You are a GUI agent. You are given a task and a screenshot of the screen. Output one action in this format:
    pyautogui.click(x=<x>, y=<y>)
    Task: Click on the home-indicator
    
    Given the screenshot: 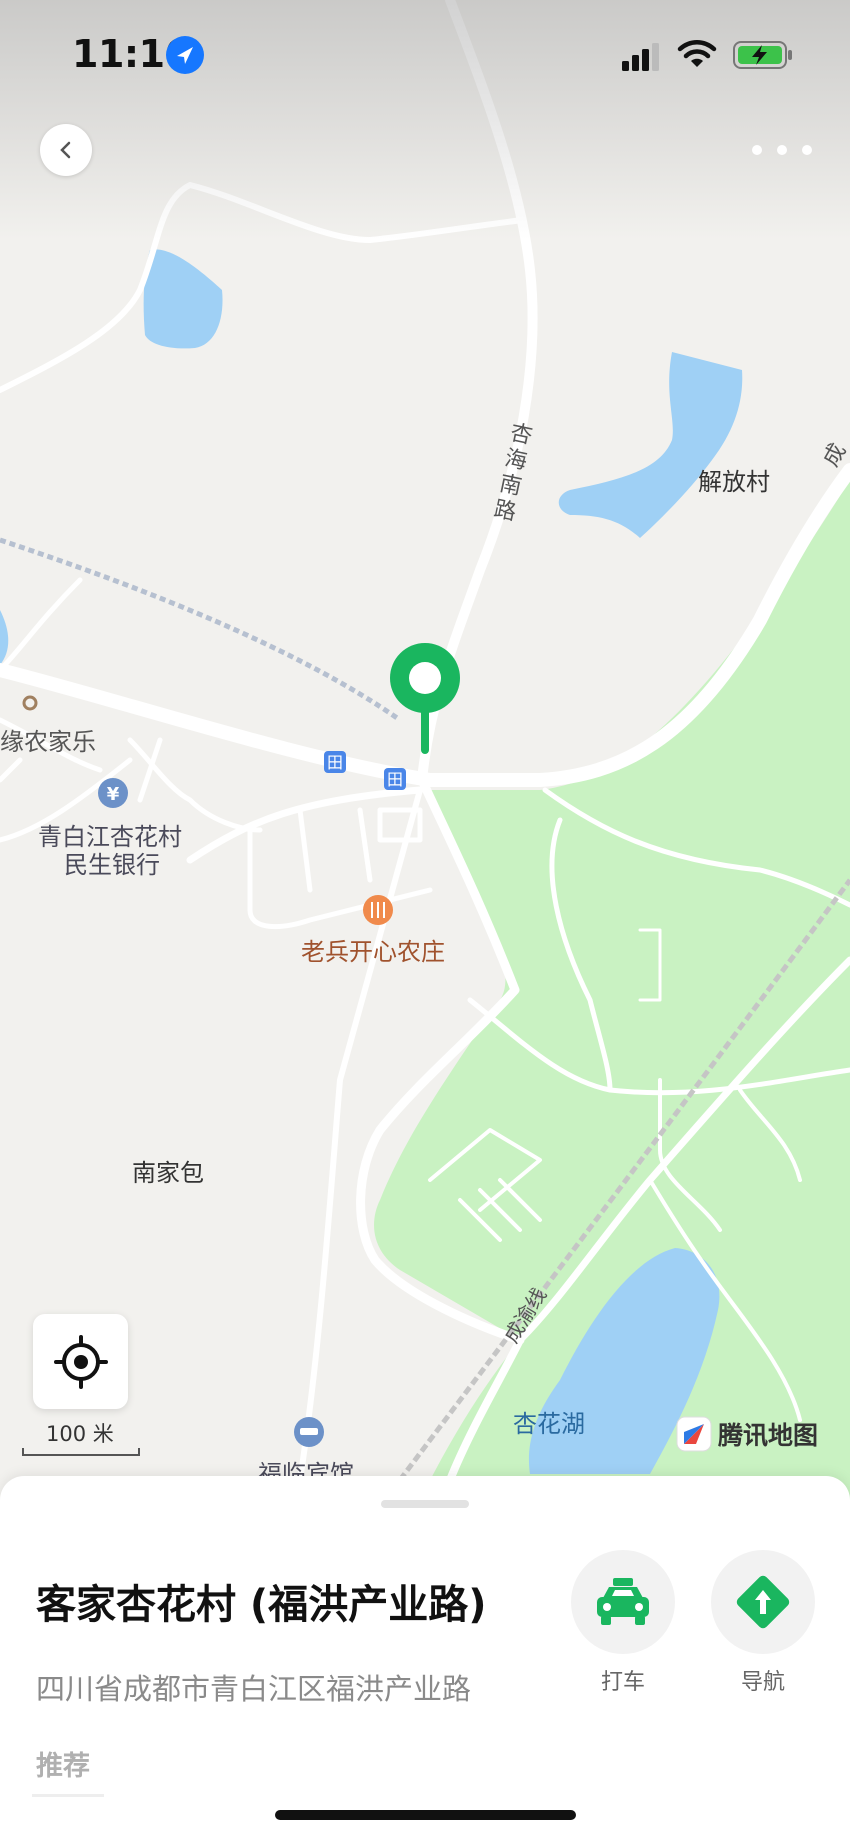 What is the action you would take?
    pyautogui.click(x=425, y=1815)
    